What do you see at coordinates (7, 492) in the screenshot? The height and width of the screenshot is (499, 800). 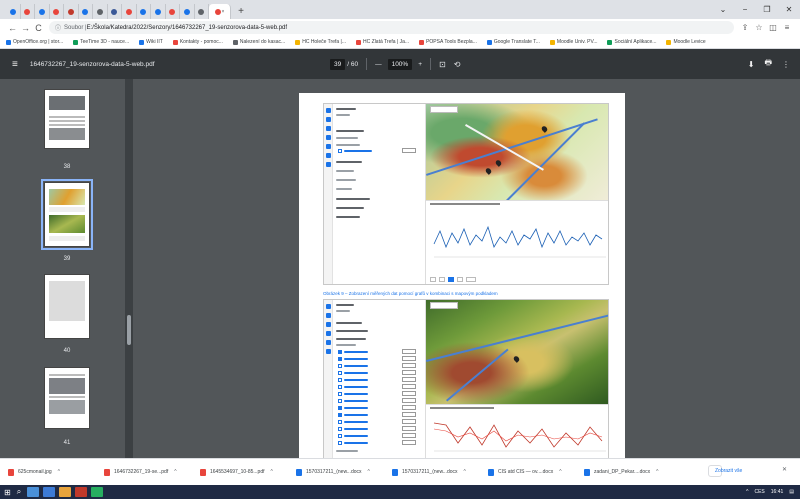 I see `start-icon: ⊞` at bounding box center [7, 492].